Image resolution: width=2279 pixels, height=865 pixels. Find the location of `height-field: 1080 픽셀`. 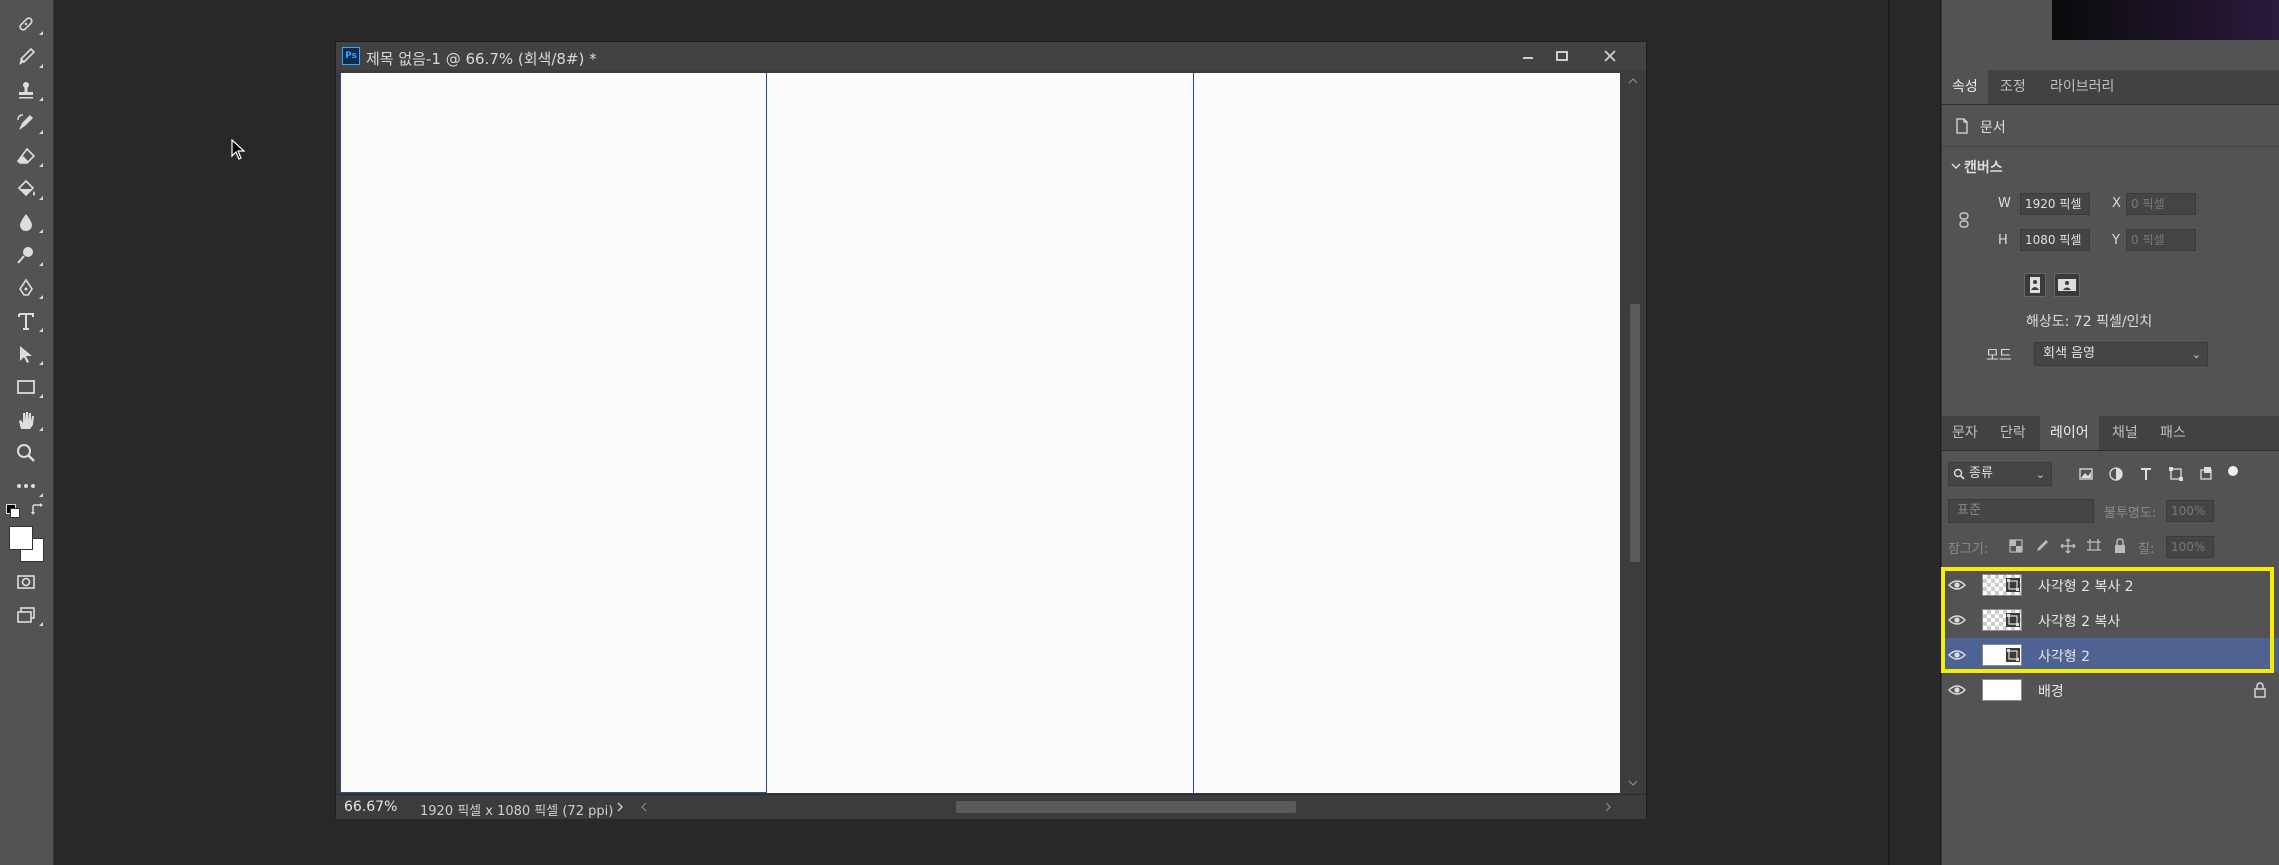

height-field: 1080 픽셀 is located at coordinates (2055, 240).